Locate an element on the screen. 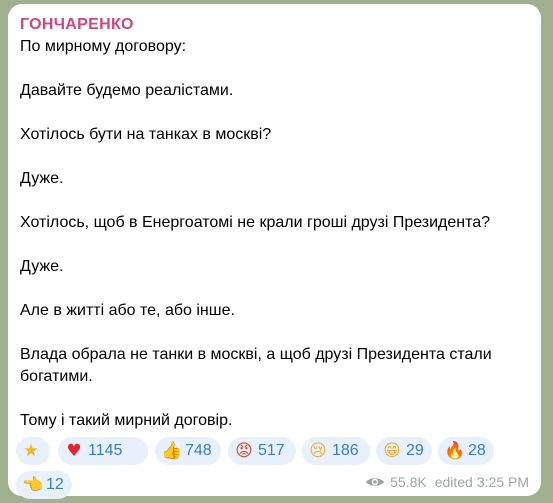 This screenshot has height=503, width=553. reaction-count: 748 is located at coordinates (198, 450).